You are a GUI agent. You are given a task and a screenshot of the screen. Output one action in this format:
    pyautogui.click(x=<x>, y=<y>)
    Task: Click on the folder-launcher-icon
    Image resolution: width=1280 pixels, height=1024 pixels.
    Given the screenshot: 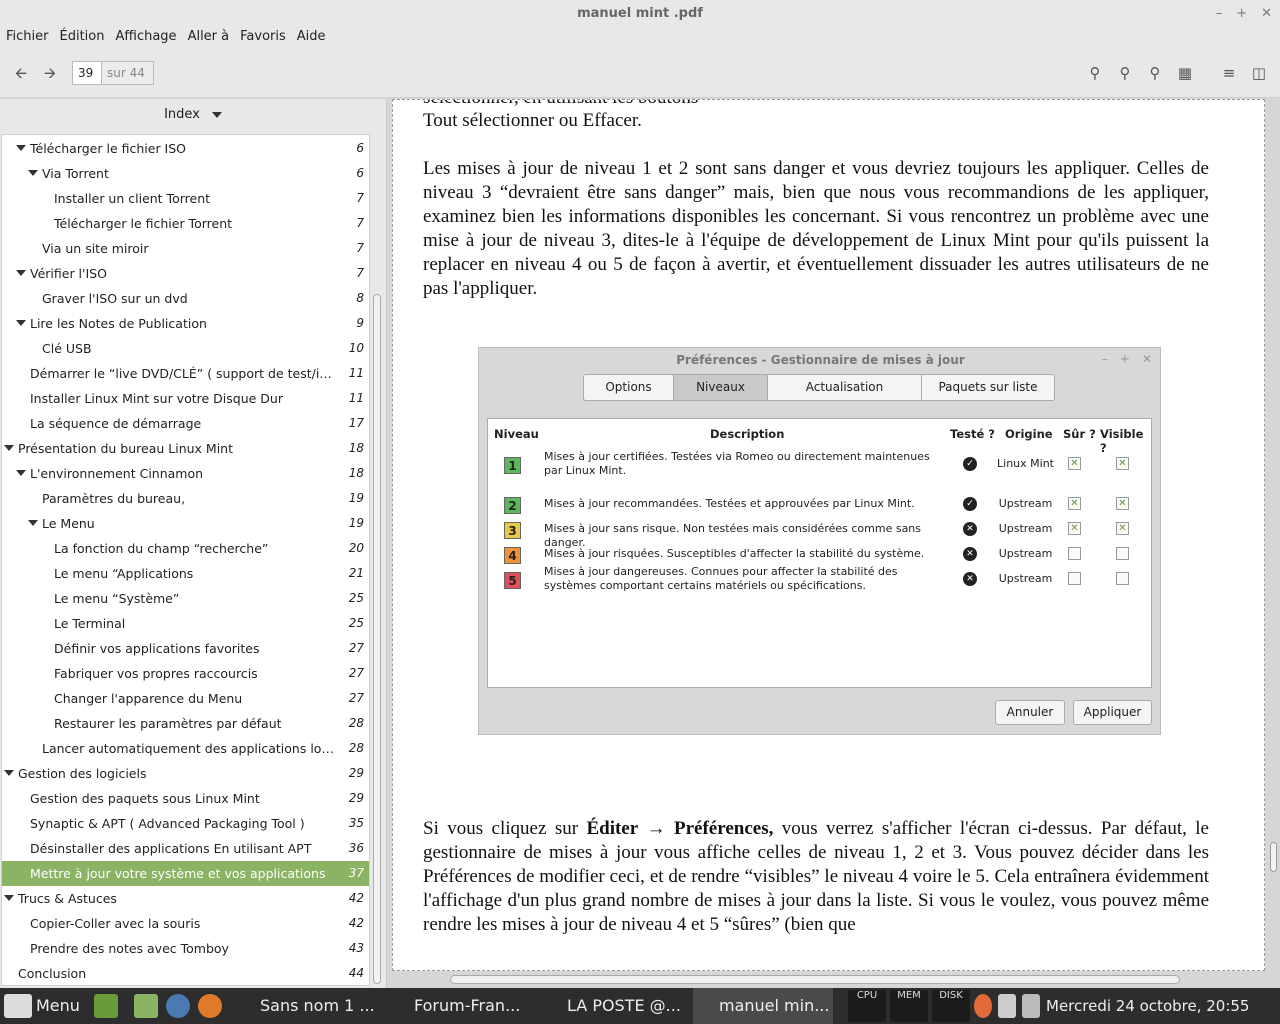 What is the action you would take?
    pyautogui.click(x=146, y=1006)
    